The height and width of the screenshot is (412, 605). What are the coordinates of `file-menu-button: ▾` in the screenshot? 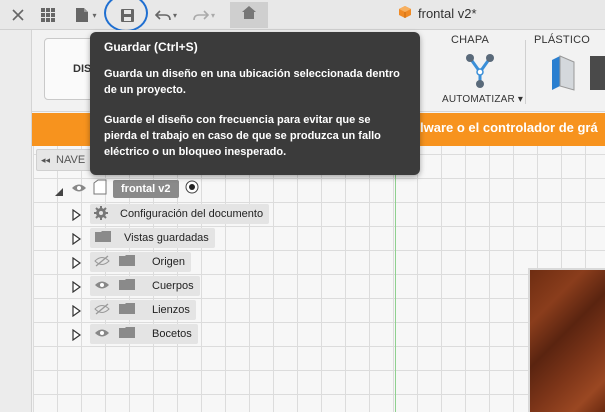 It's located at (86, 15).